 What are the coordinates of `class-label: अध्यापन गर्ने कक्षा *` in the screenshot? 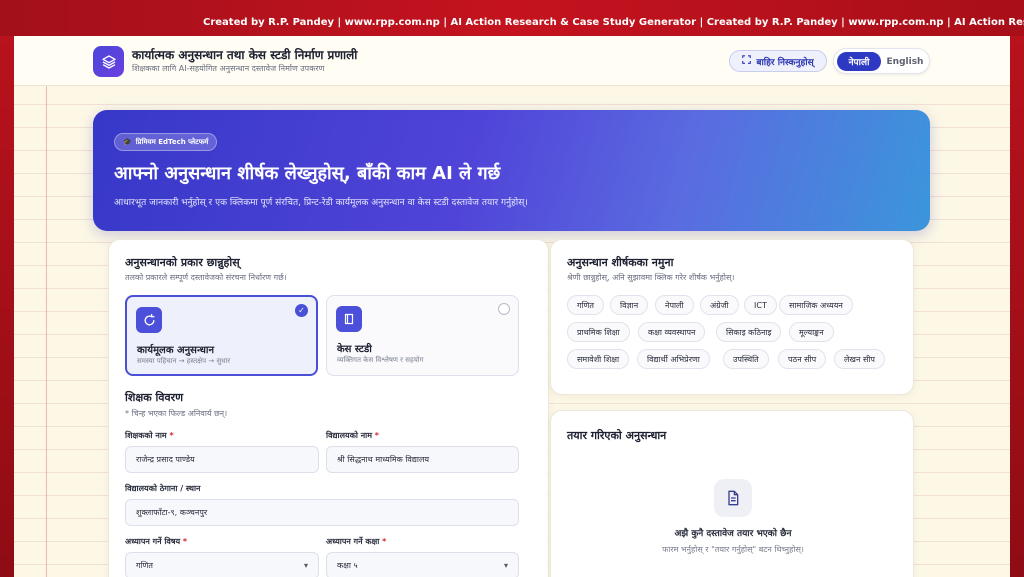 It's located at (356, 541).